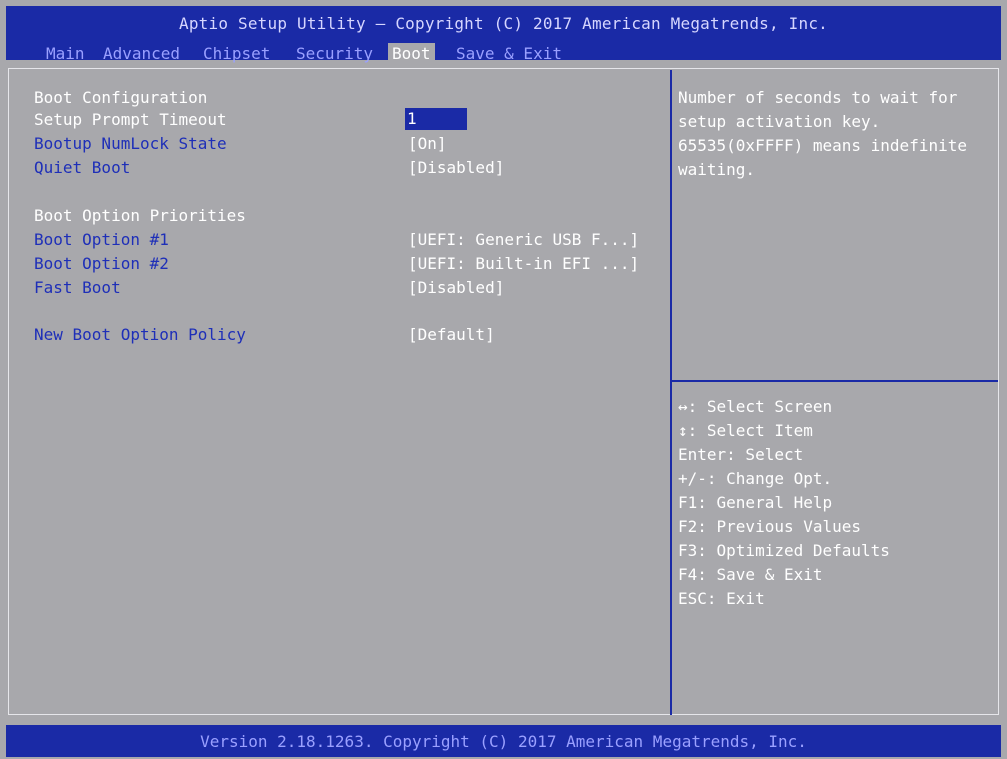  What do you see at coordinates (717, 169) in the screenshot?
I see `help-description-line: waiting.` at bounding box center [717, 169].